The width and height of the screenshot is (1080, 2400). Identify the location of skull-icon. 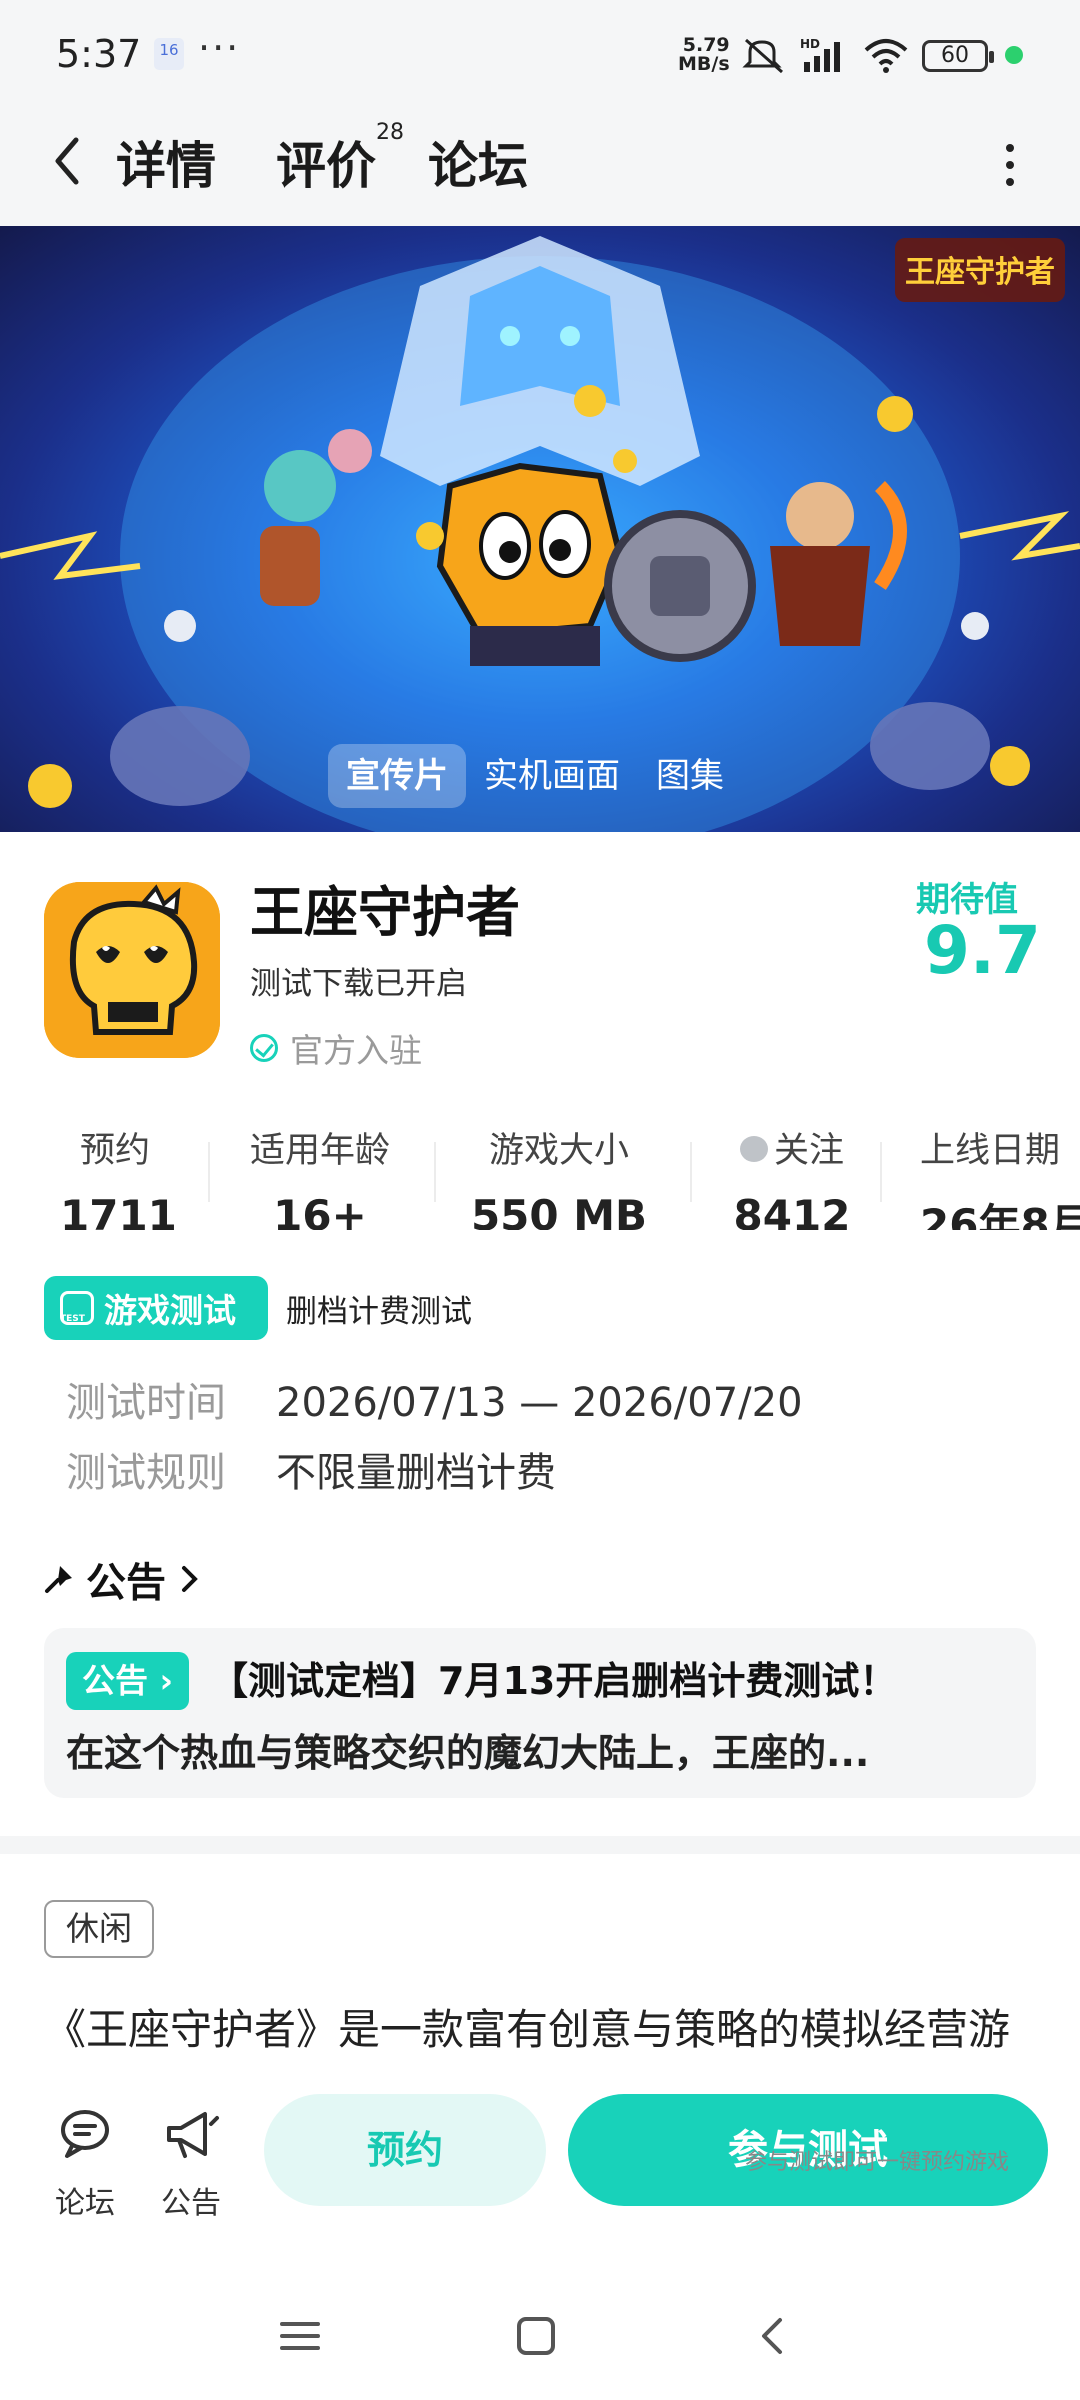
(132, 970).